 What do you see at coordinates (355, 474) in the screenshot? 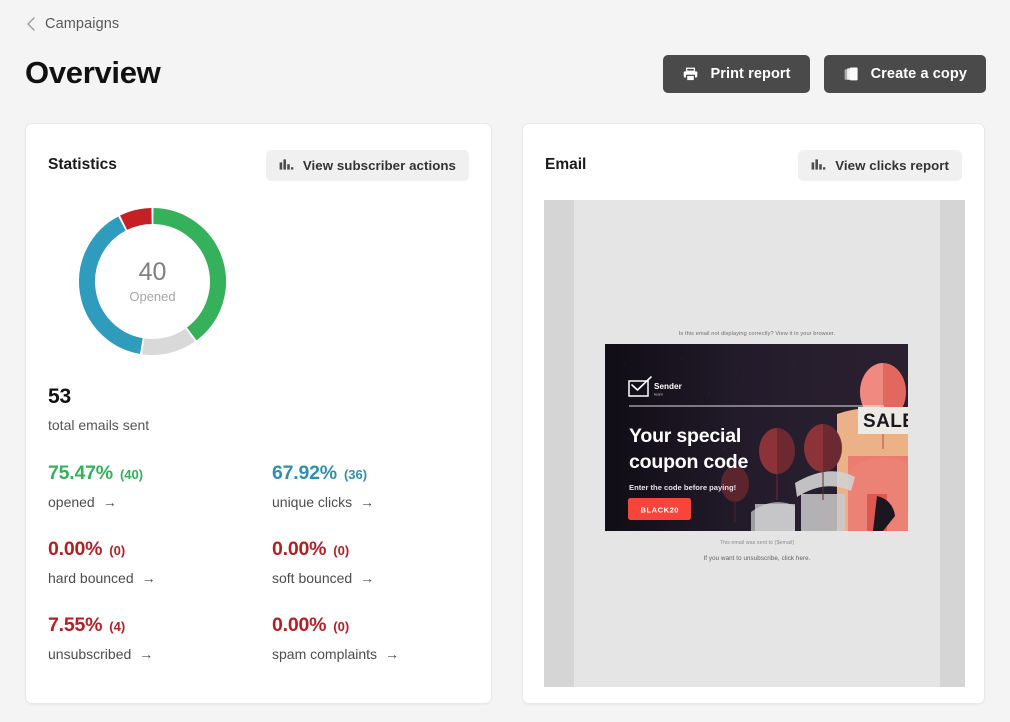
I see `metric-count: (36)` at bounding box center [355, 474].